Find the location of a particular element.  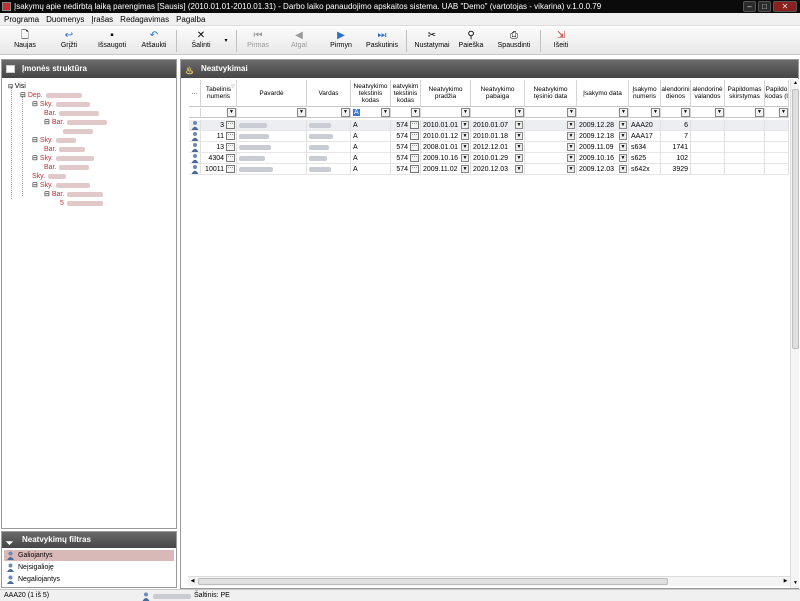

col-header-name: Vardas is located at coordinates (329, 93).